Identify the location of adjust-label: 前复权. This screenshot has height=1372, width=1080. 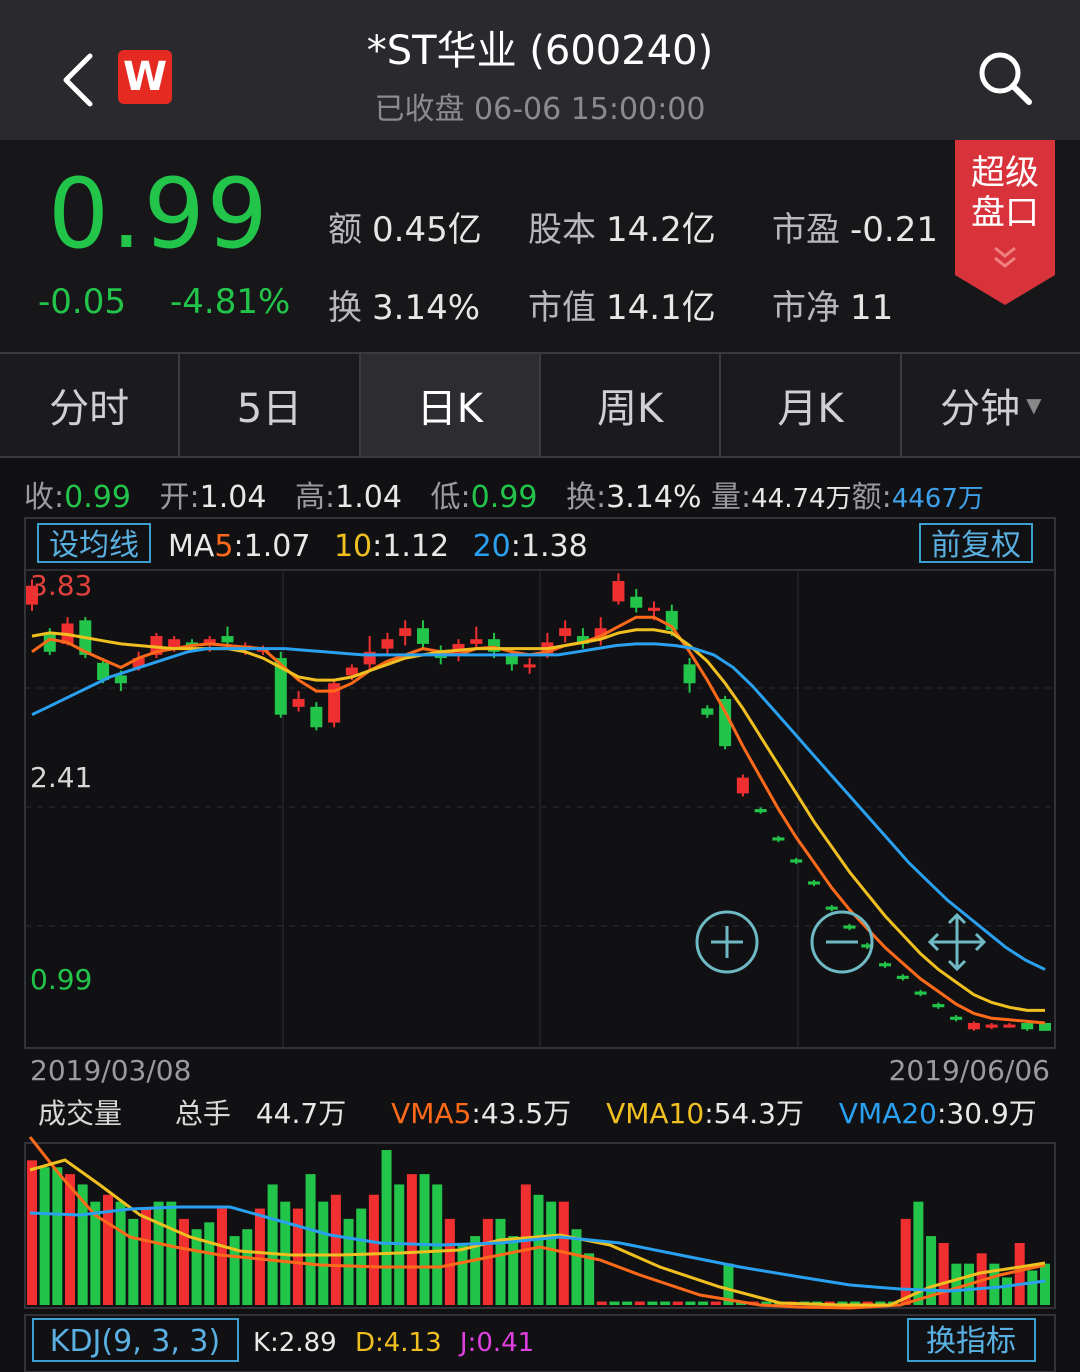
(976, 545).